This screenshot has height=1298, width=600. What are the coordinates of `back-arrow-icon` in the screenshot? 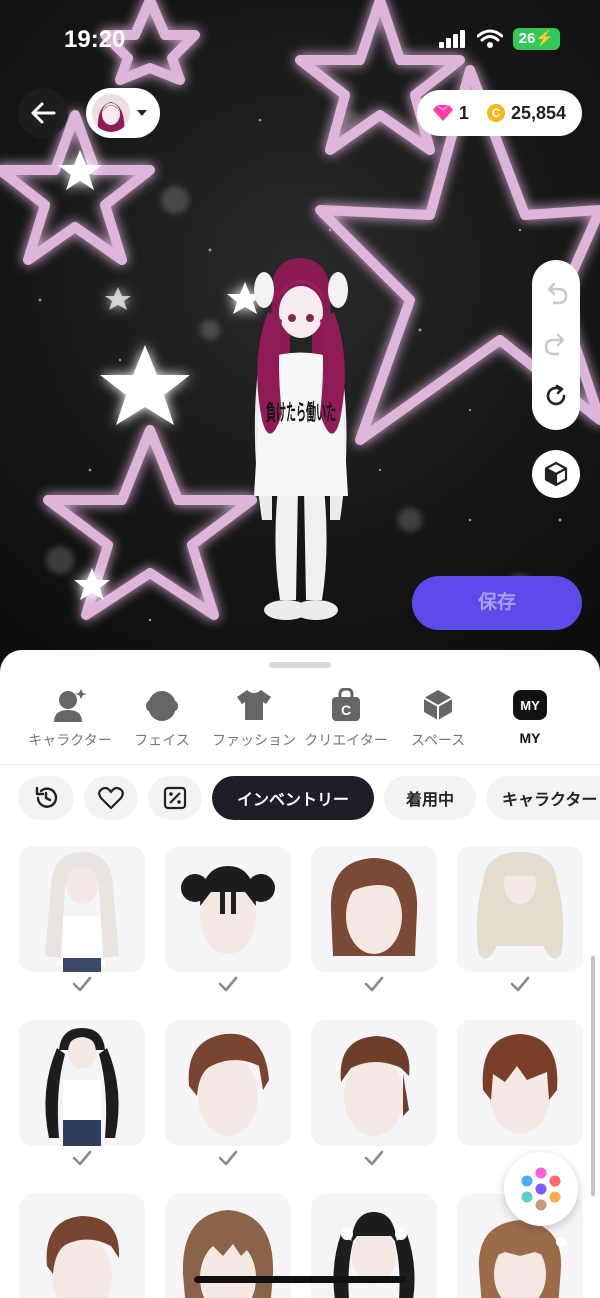 It's located at (43, 113).